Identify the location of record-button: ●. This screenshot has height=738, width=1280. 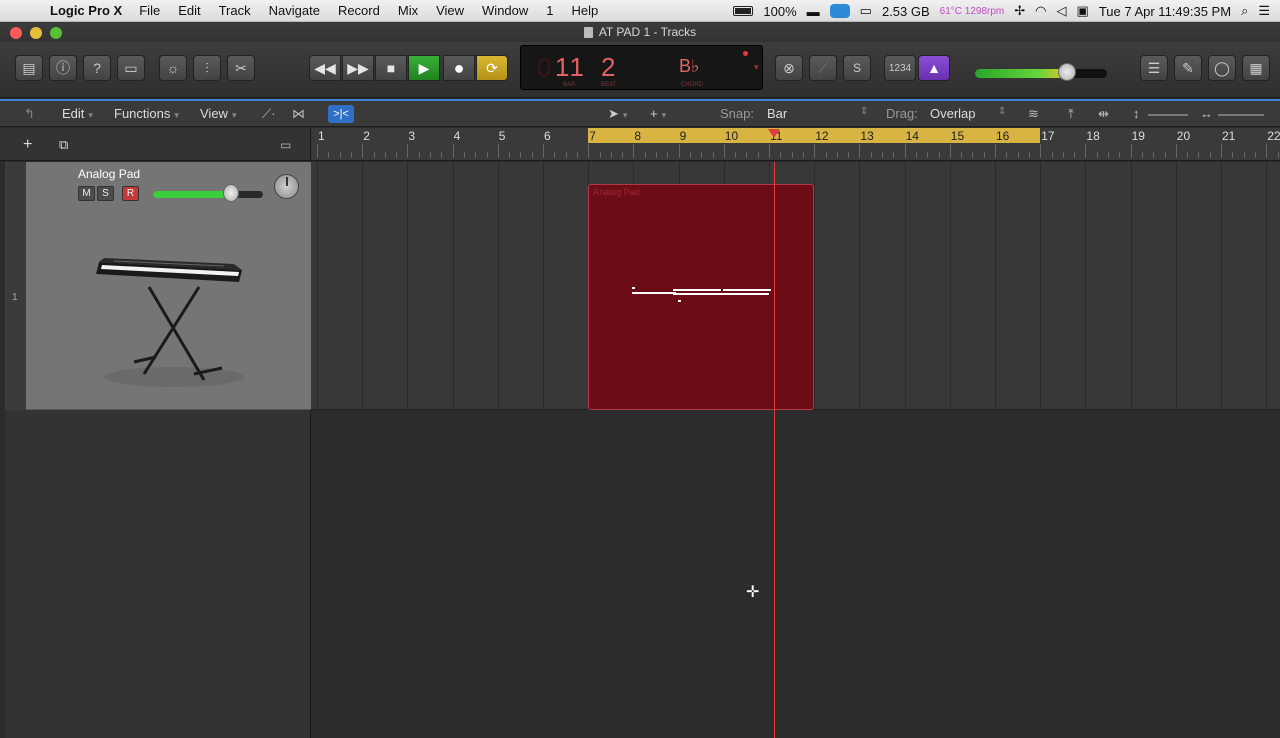
(459, 68).